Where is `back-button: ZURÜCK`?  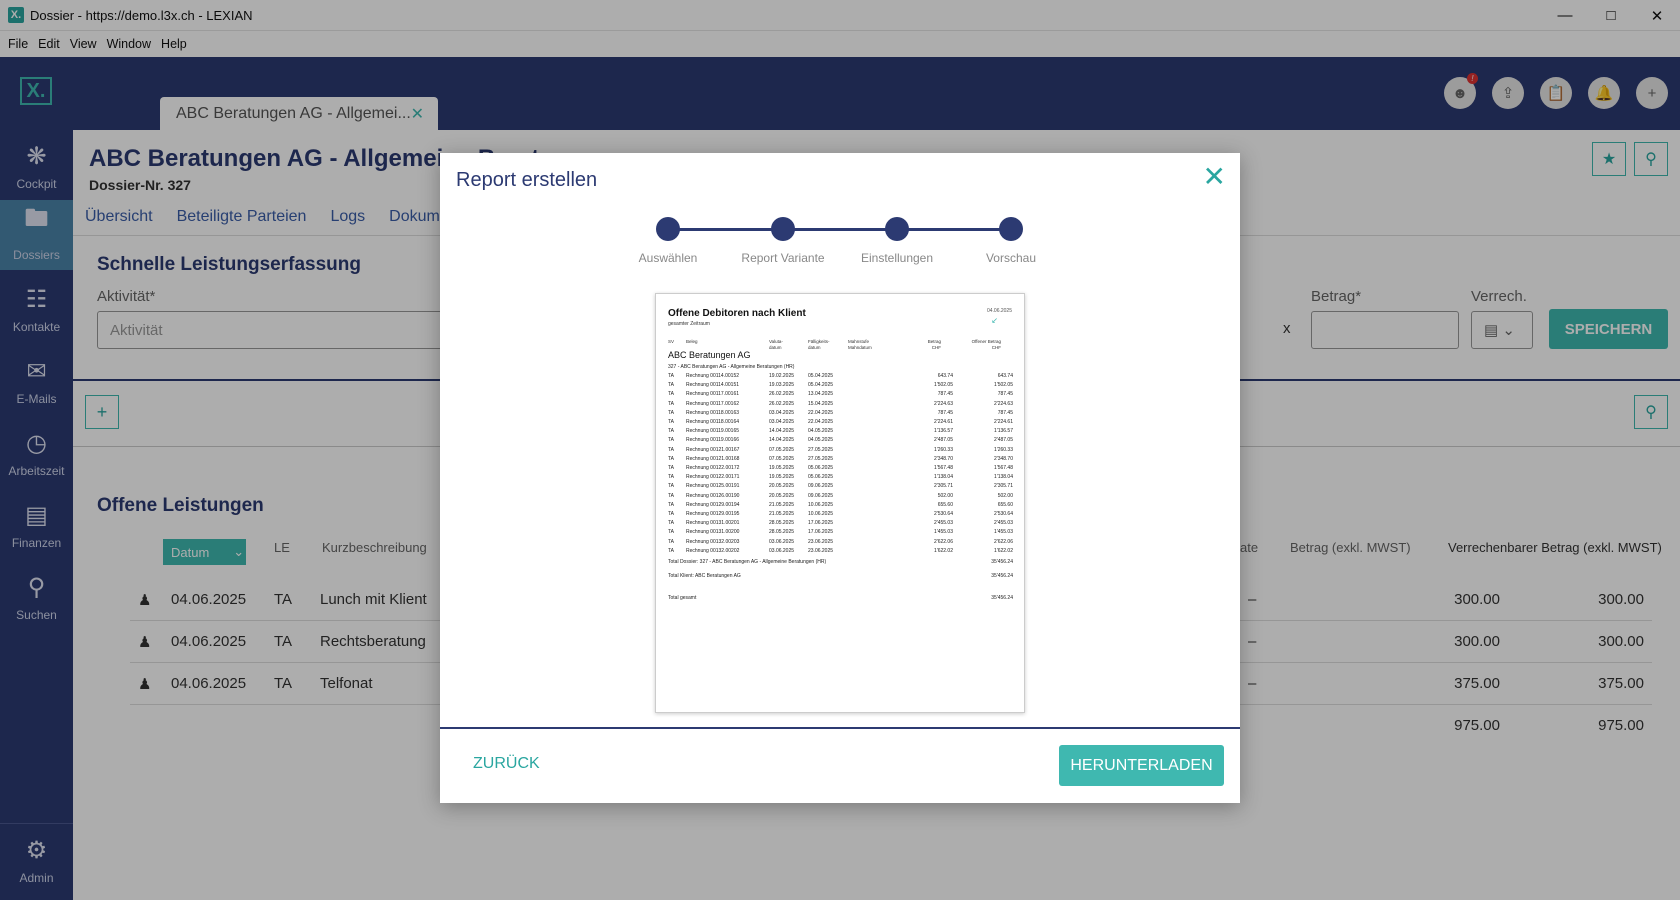
back-button: ZURÜCK is located at coordinates (506, 764).